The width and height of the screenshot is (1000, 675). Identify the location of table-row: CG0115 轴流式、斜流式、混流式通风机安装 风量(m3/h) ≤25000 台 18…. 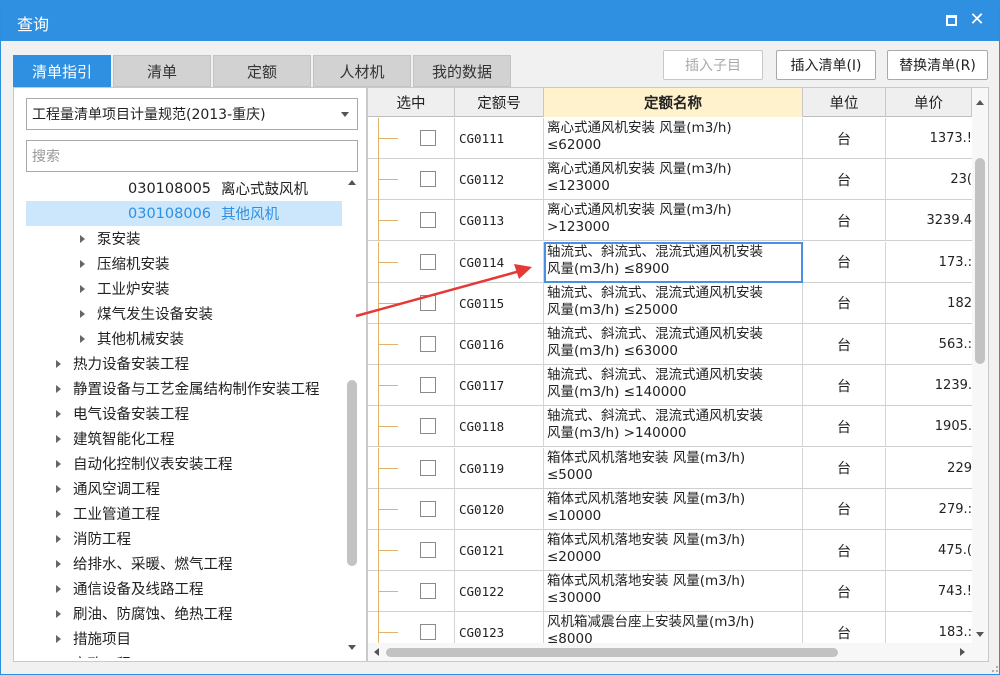
(670, 303).